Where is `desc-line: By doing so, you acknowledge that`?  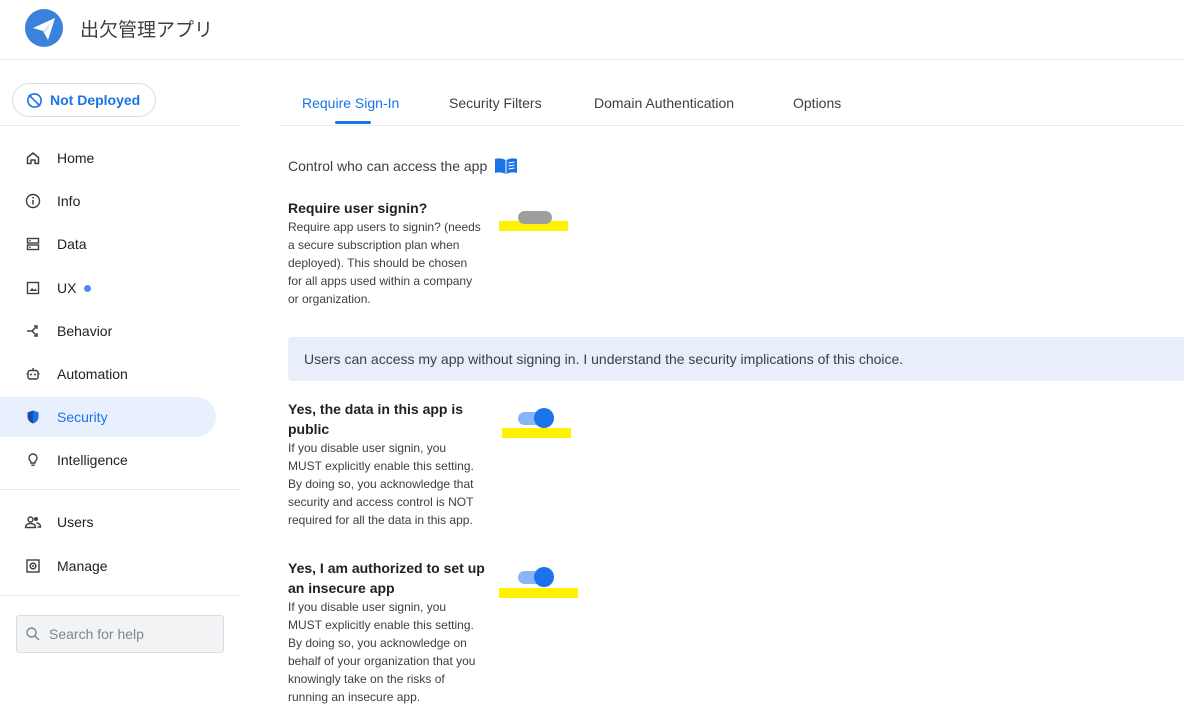 desc-line: By doing so, you acknowledge that is located at coordinates (381, 484).